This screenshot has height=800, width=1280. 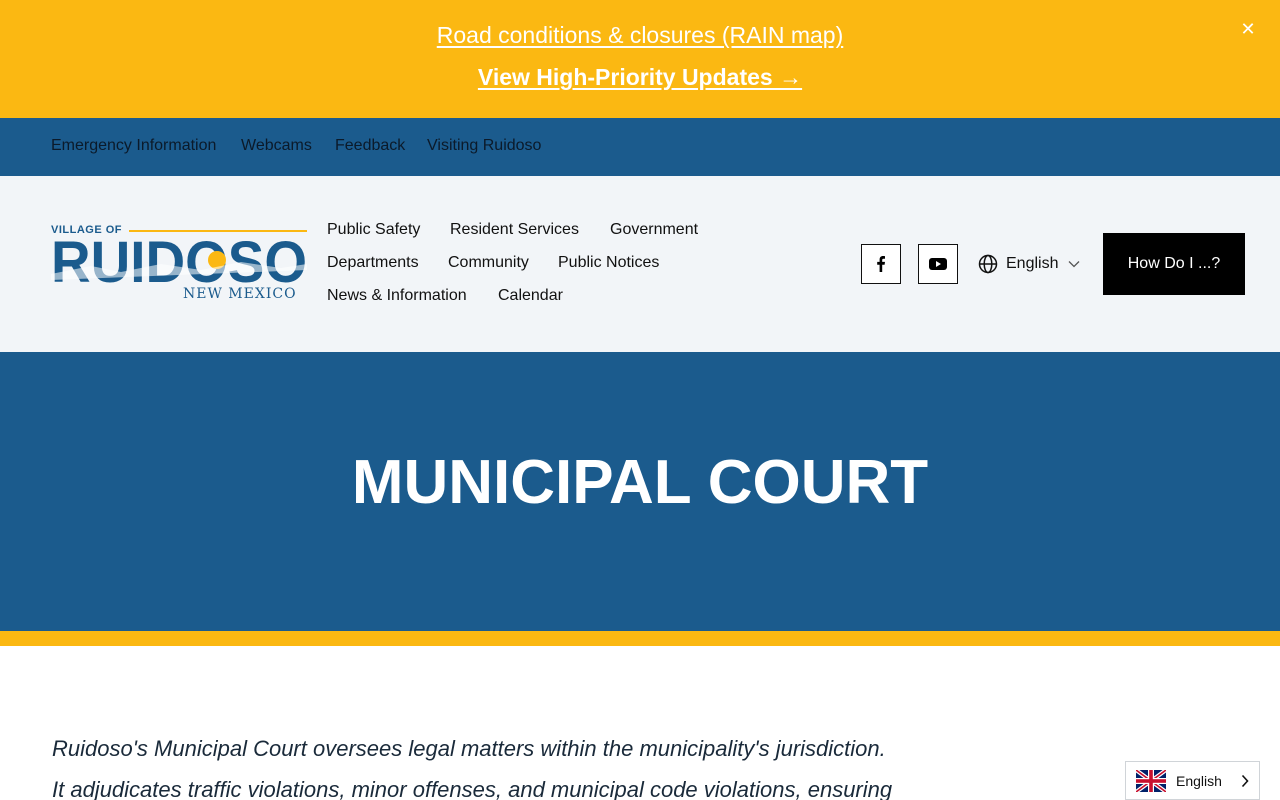 What do you see at coordinates (608, 263) in the screenshot?
I see `nav-public-notices: Public Notices` at bounding box center [608, 263].